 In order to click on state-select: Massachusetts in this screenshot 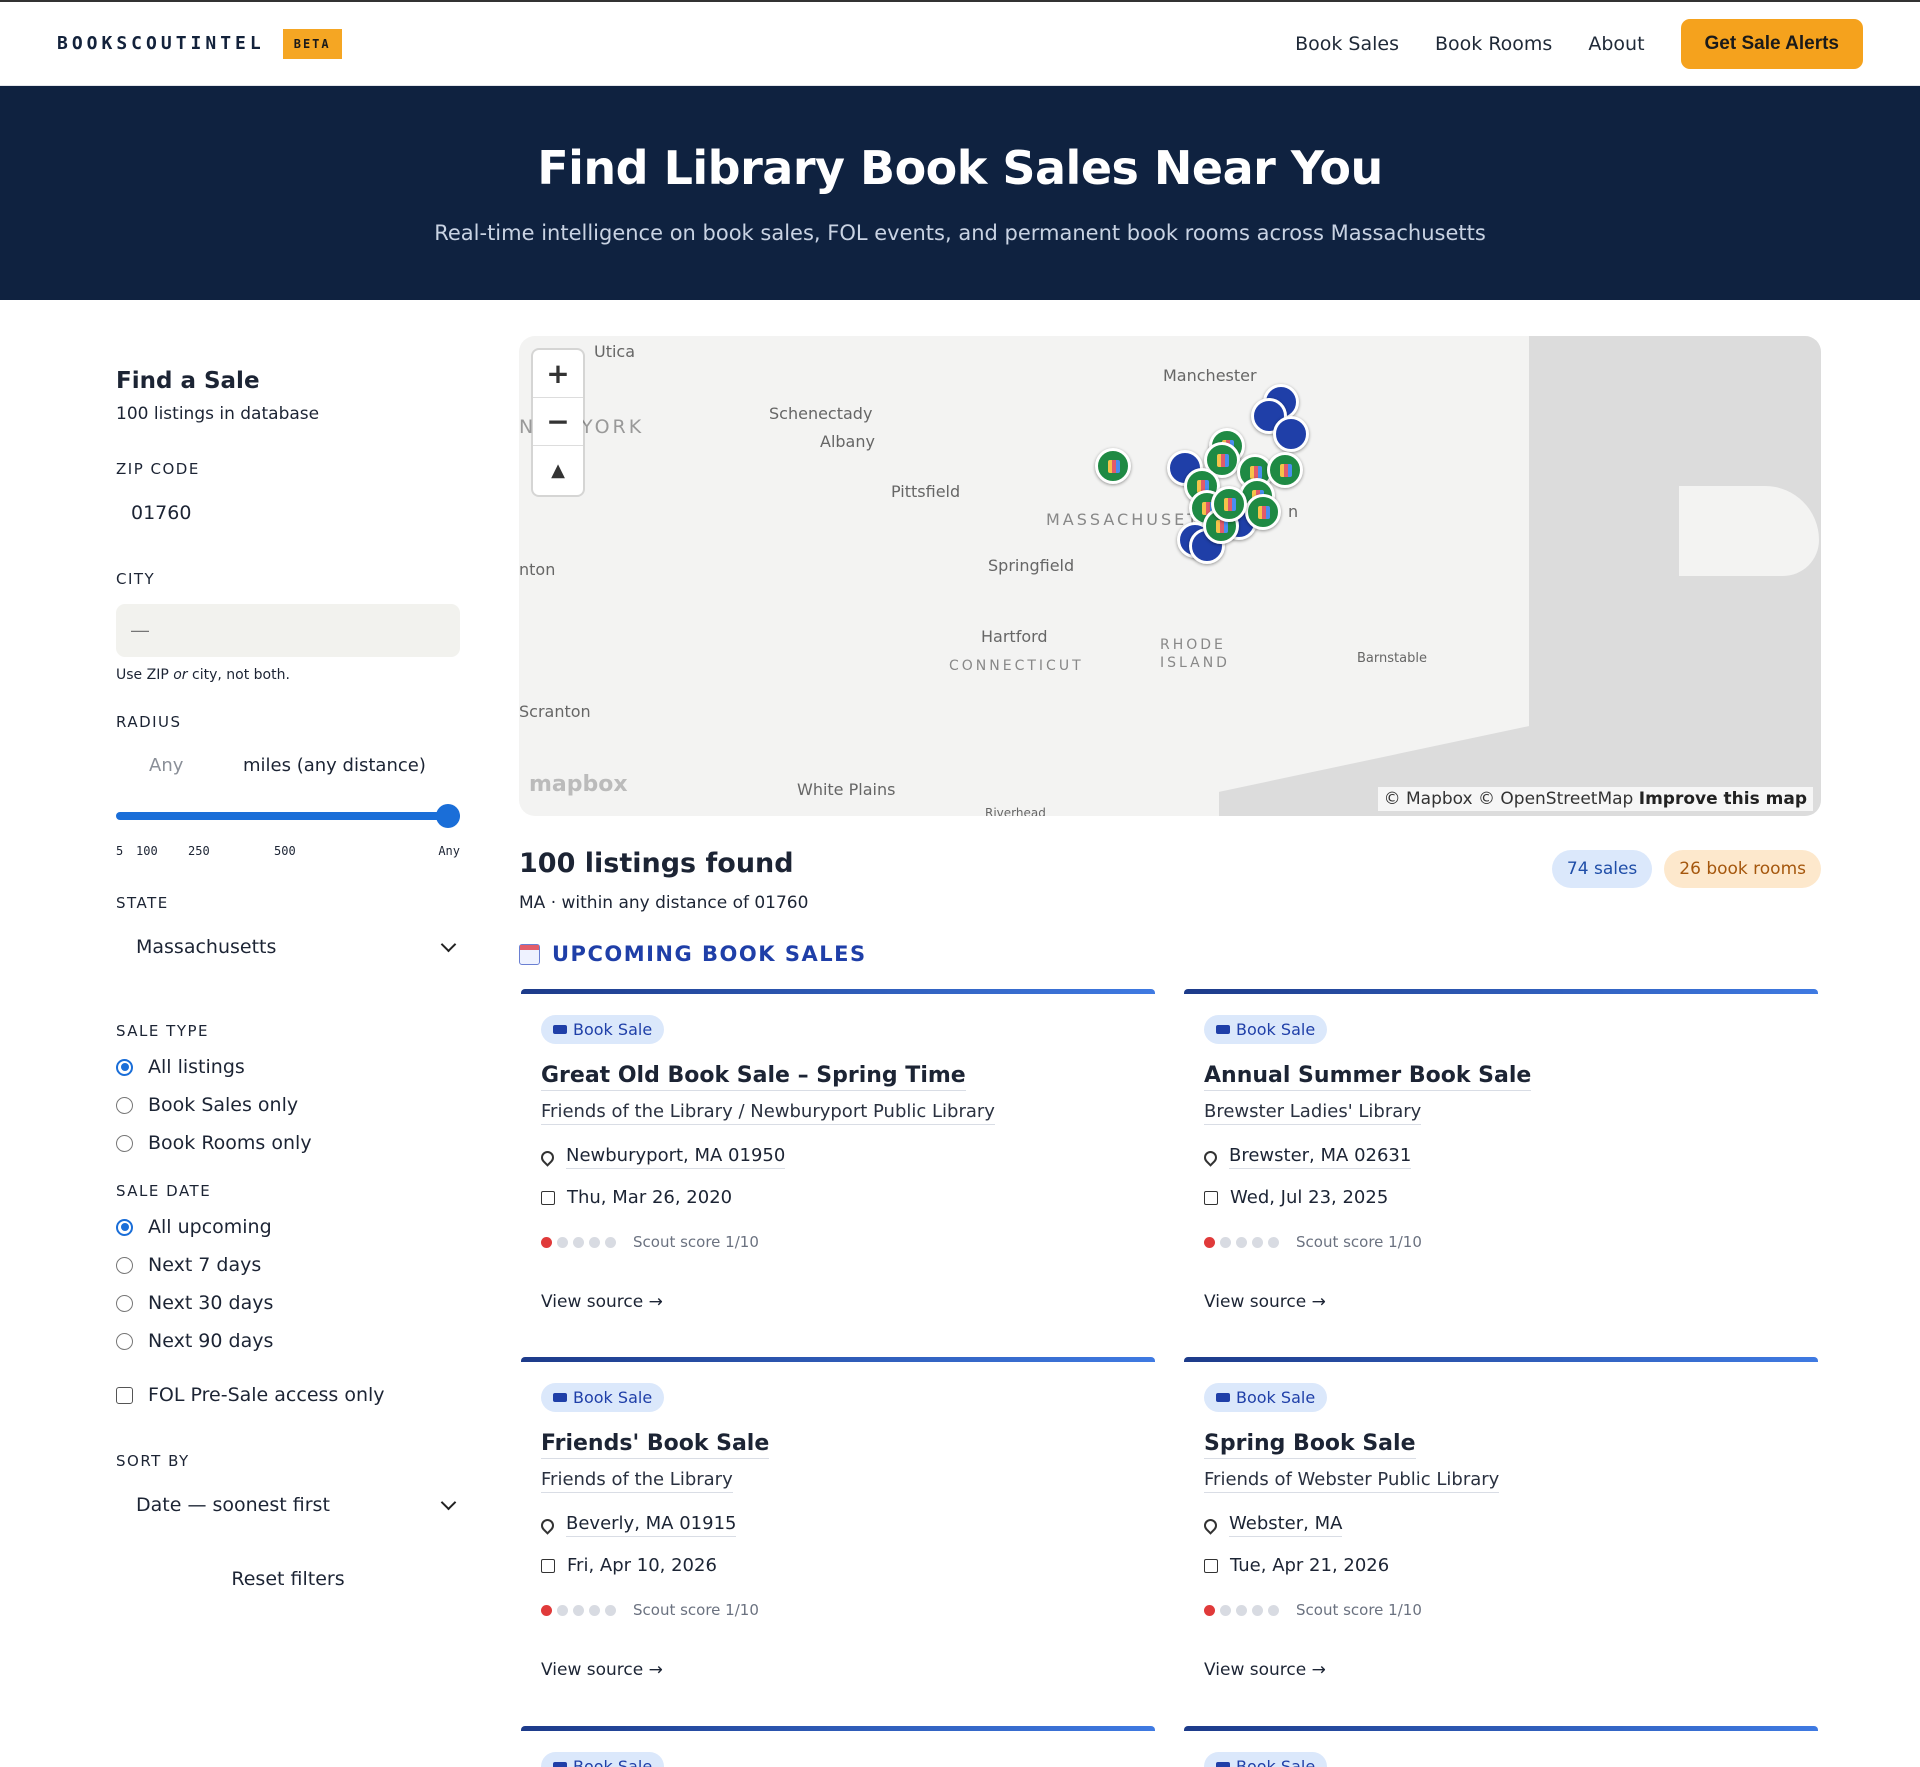, I will do `click(288, 947)`.